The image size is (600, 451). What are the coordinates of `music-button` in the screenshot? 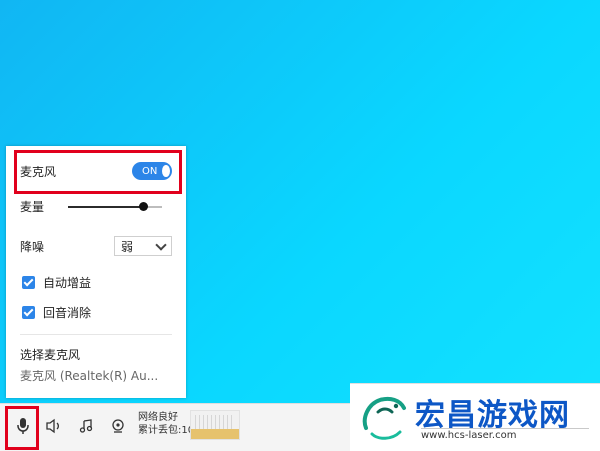 It's located at (86, 426).